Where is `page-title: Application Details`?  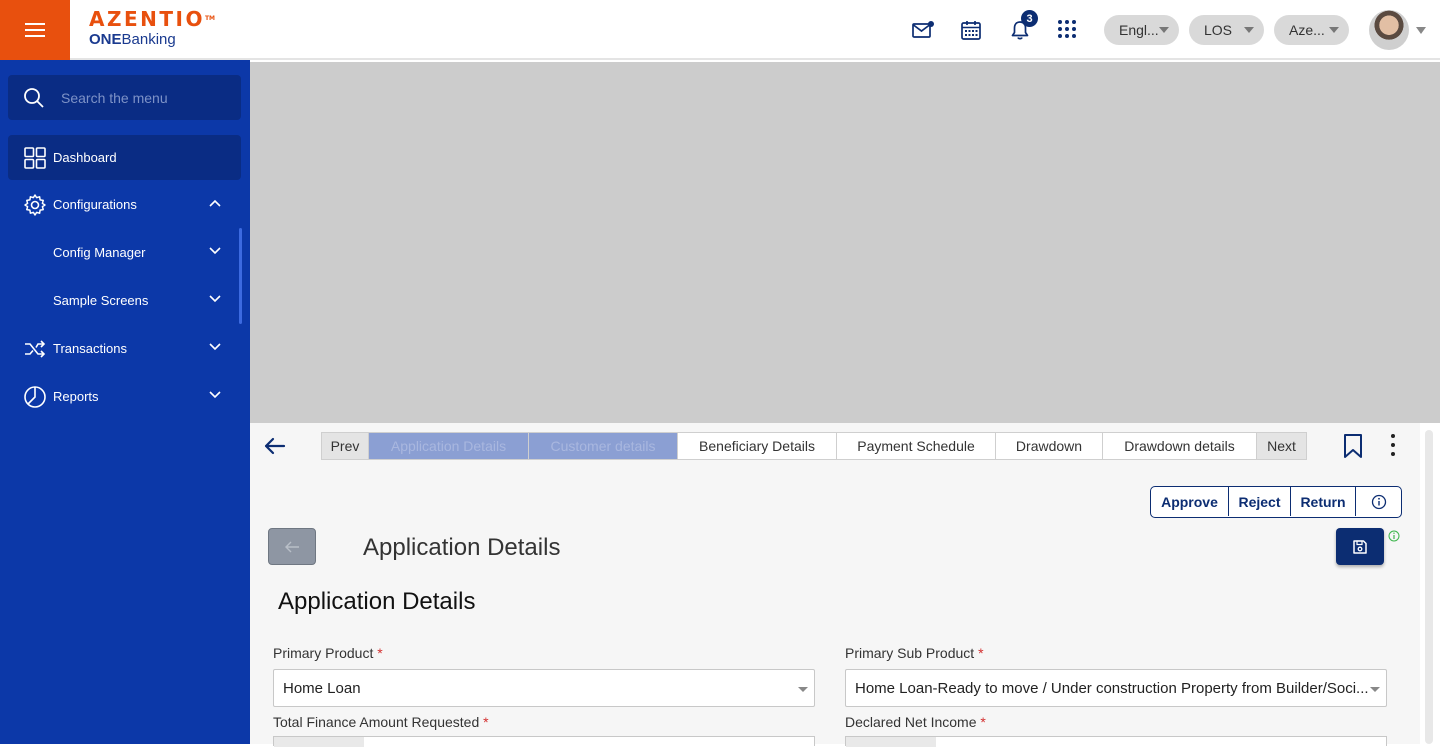
page-title: Application Details is located at coordinates (462, 547).